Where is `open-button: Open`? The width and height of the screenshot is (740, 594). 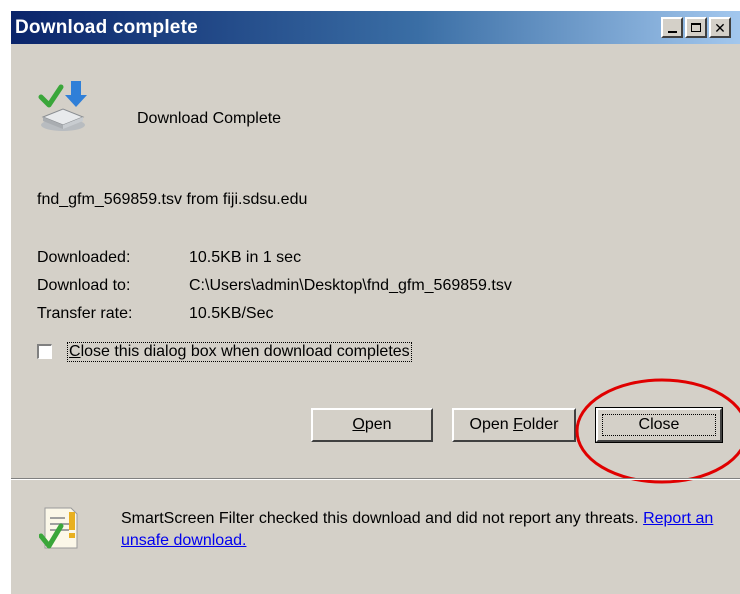
open-button: Open is located at coordinates (372, 425).